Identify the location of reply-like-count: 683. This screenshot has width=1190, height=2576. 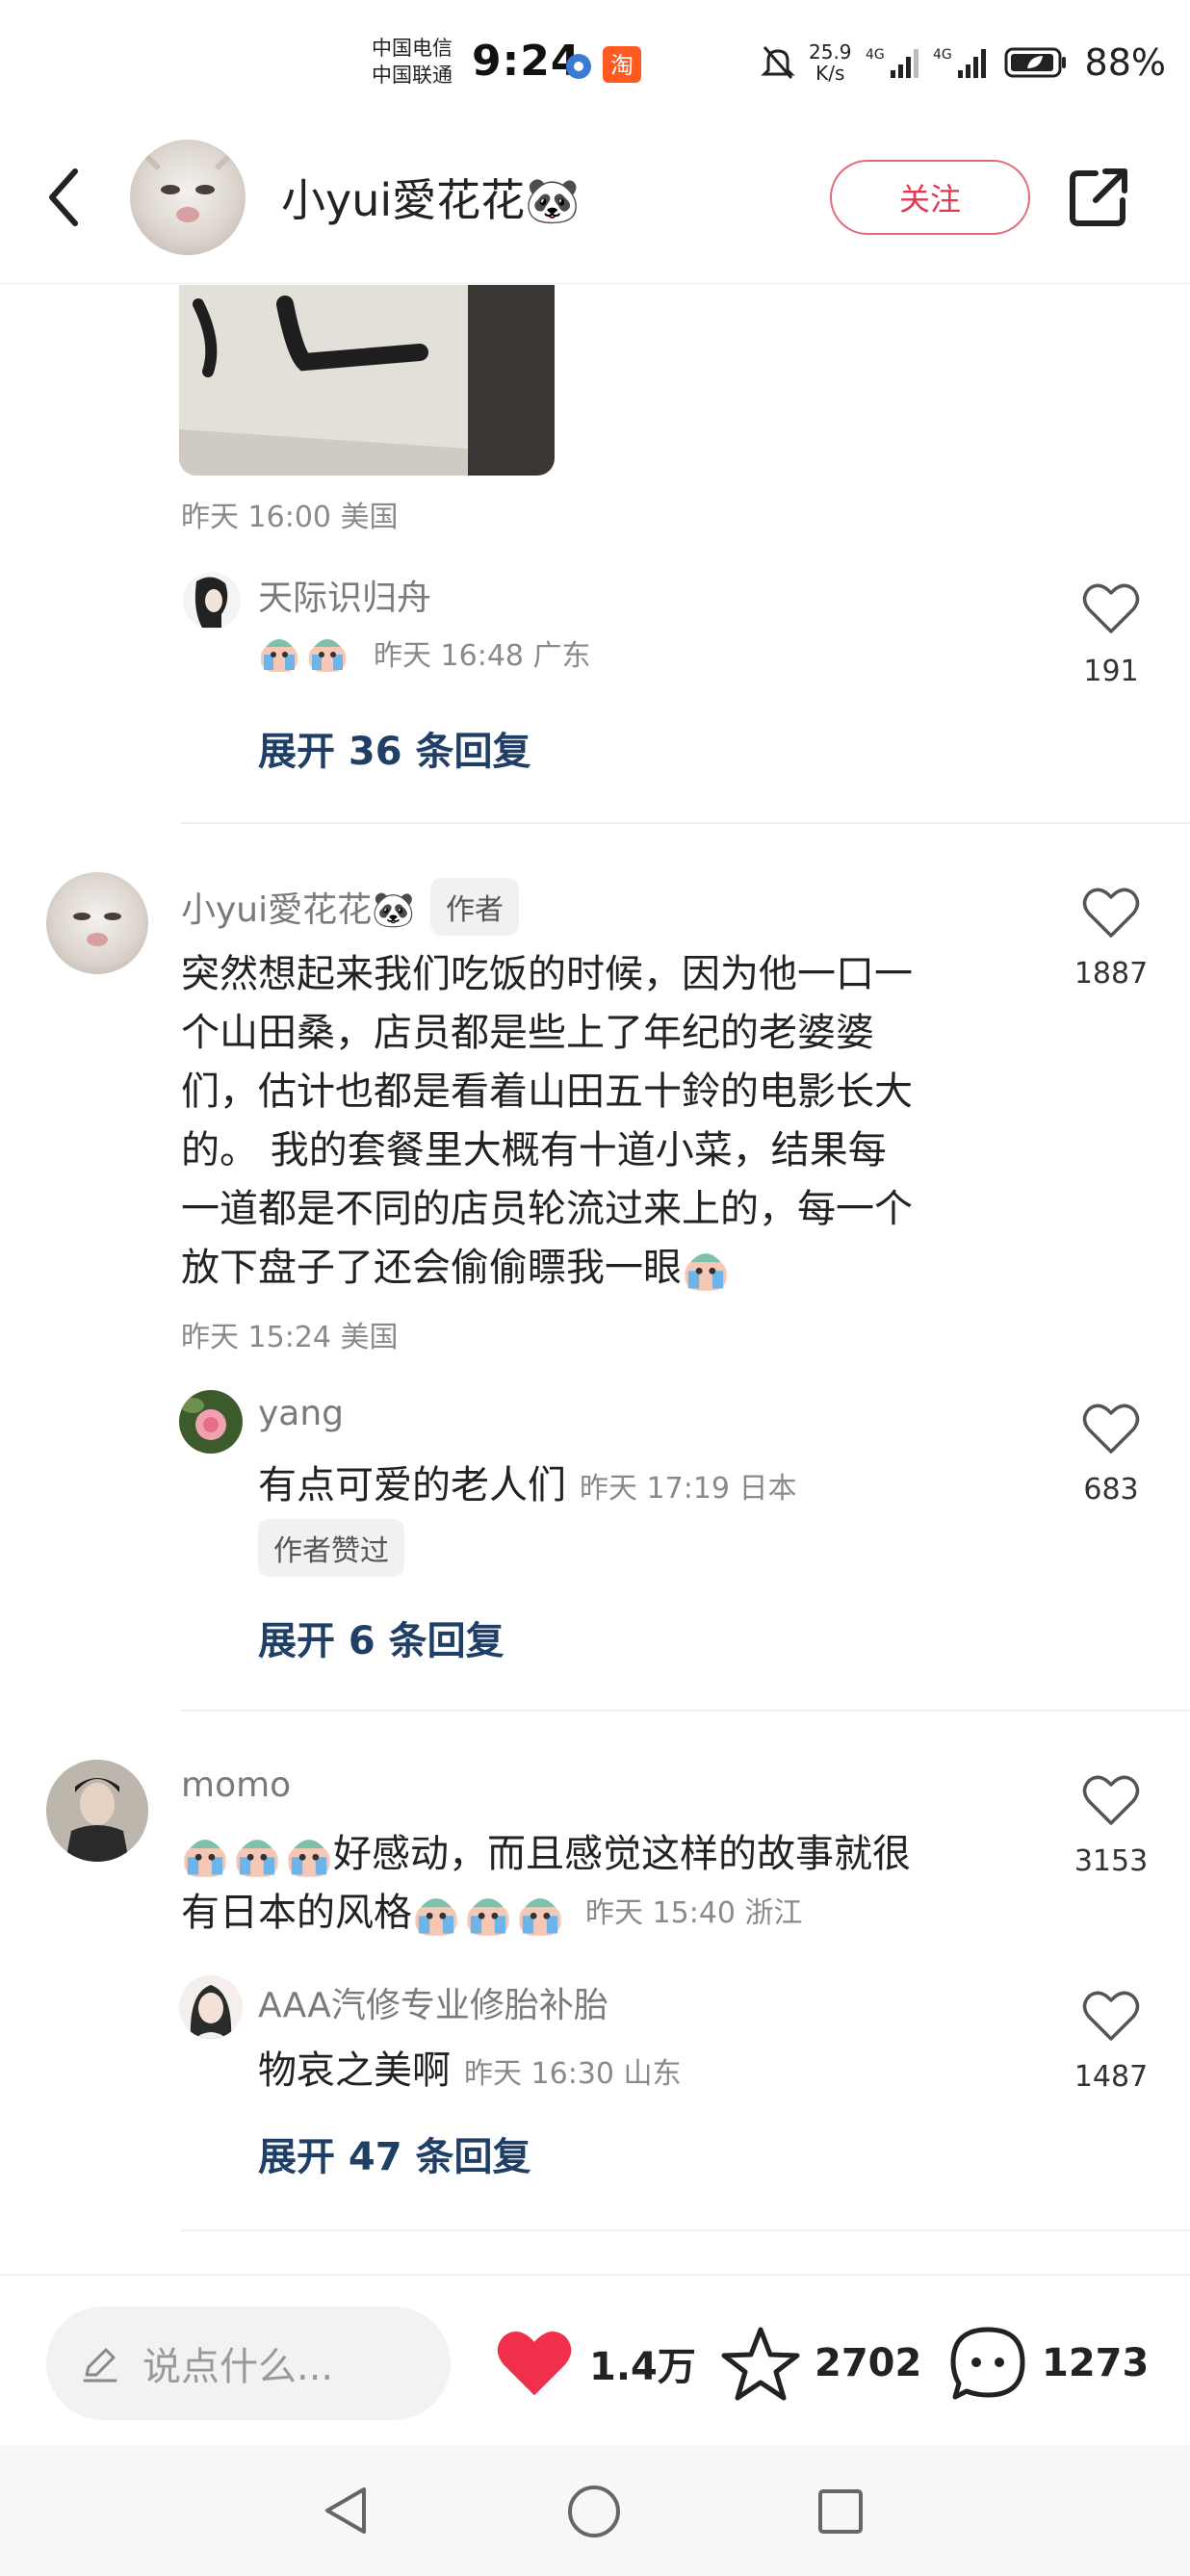
(1111, 1490).